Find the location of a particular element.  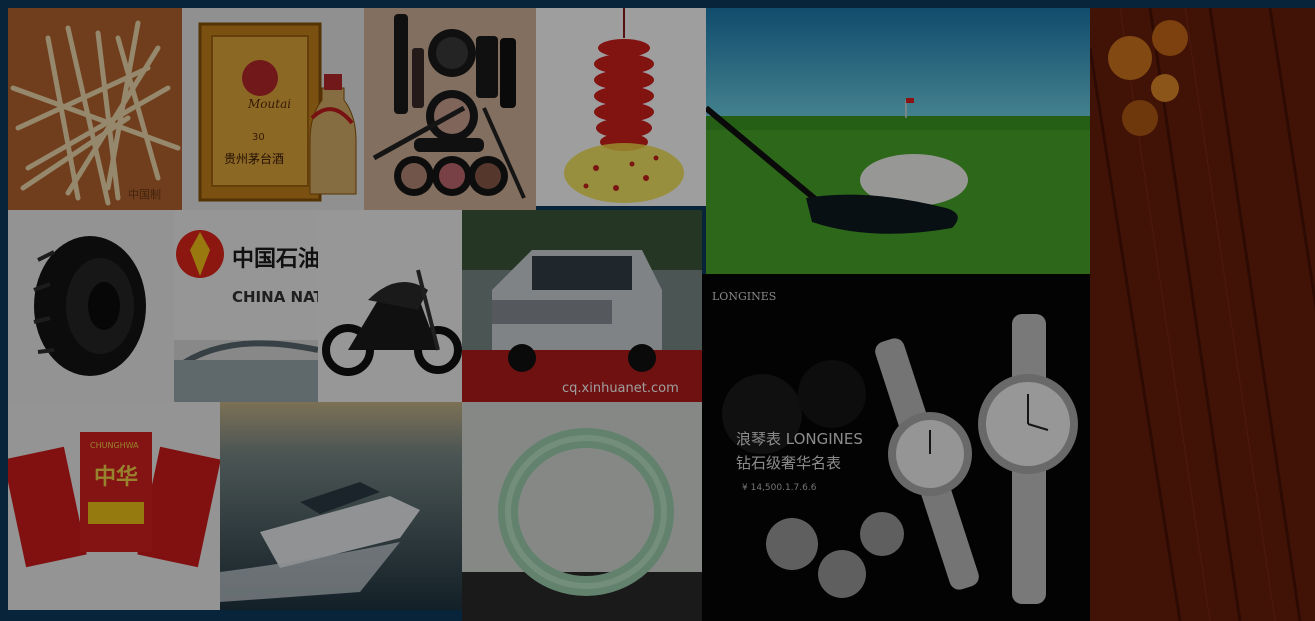

yacht-photo is located at coordinates (341, 506).